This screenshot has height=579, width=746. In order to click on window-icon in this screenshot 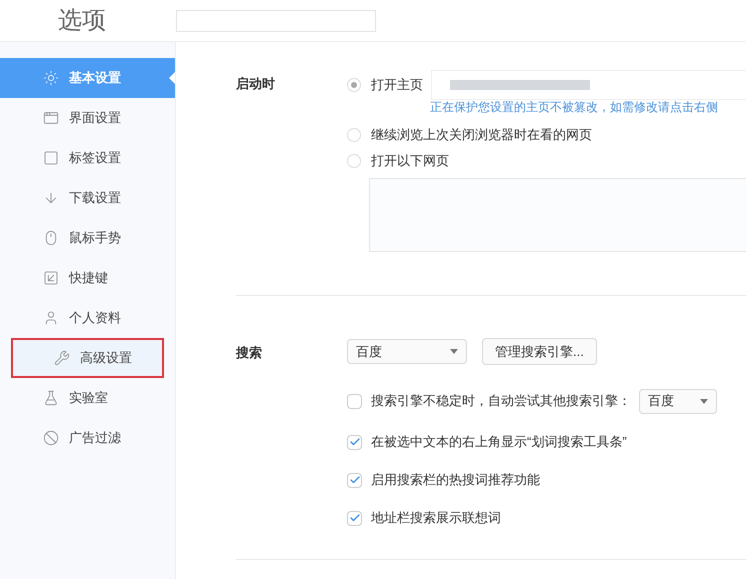, I will do `click(51, 118)`.